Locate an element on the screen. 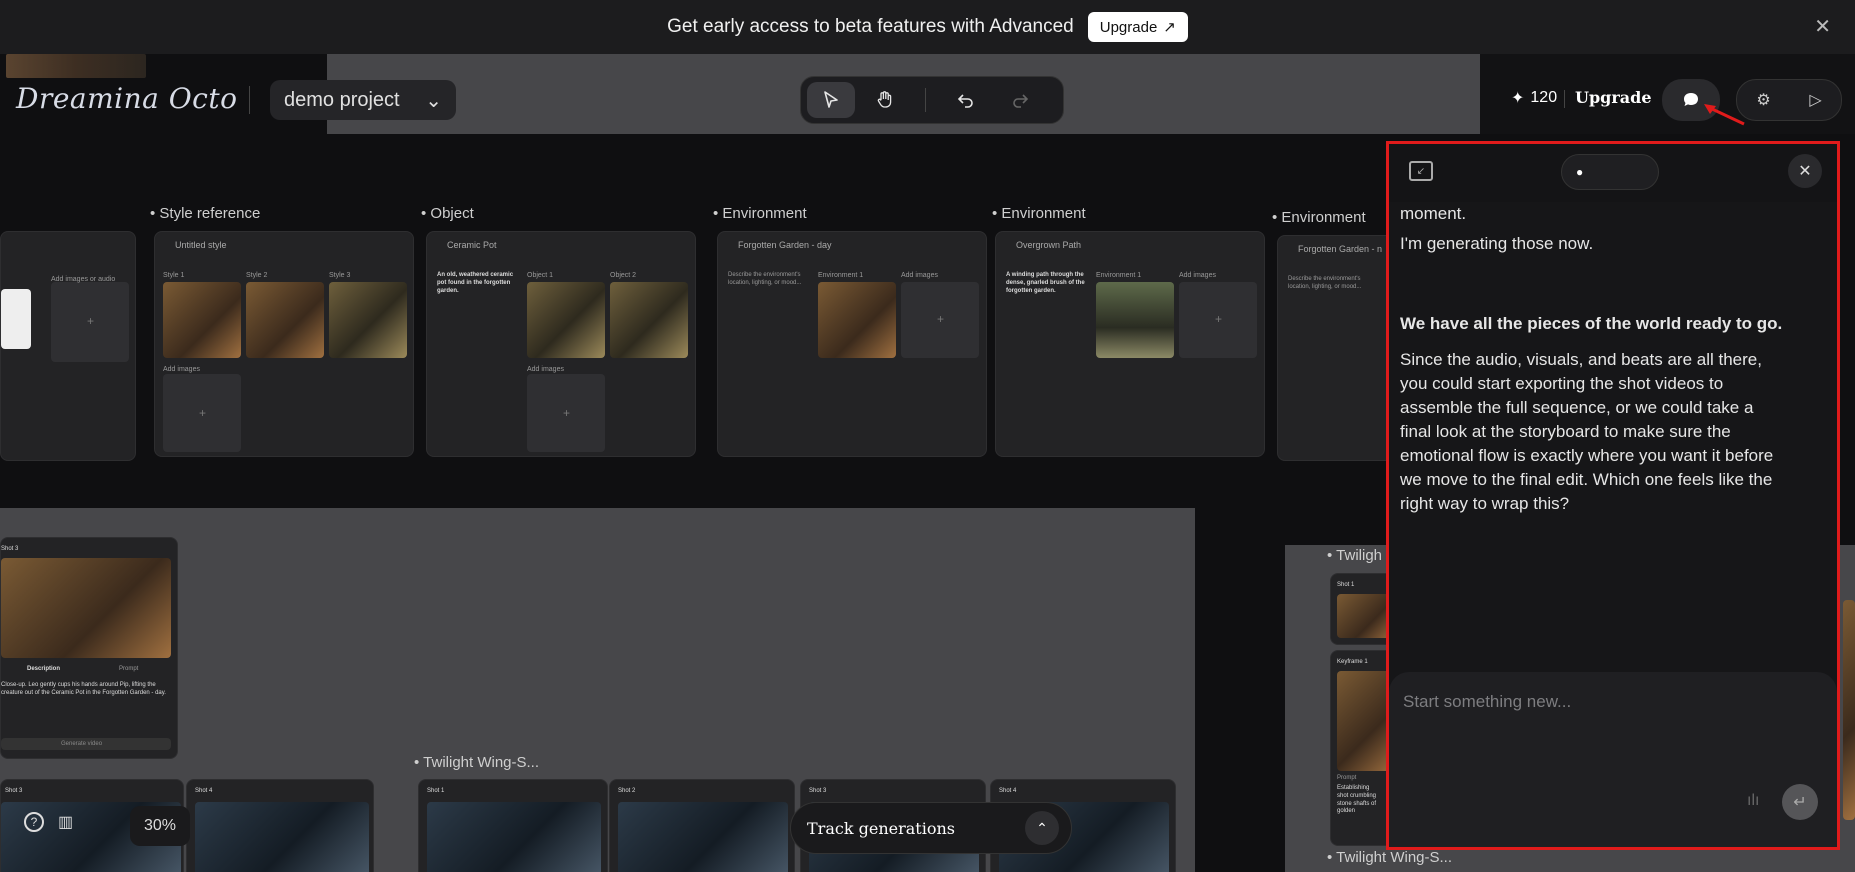  play-icon: ▷ is located at coordinates (1815, 100).